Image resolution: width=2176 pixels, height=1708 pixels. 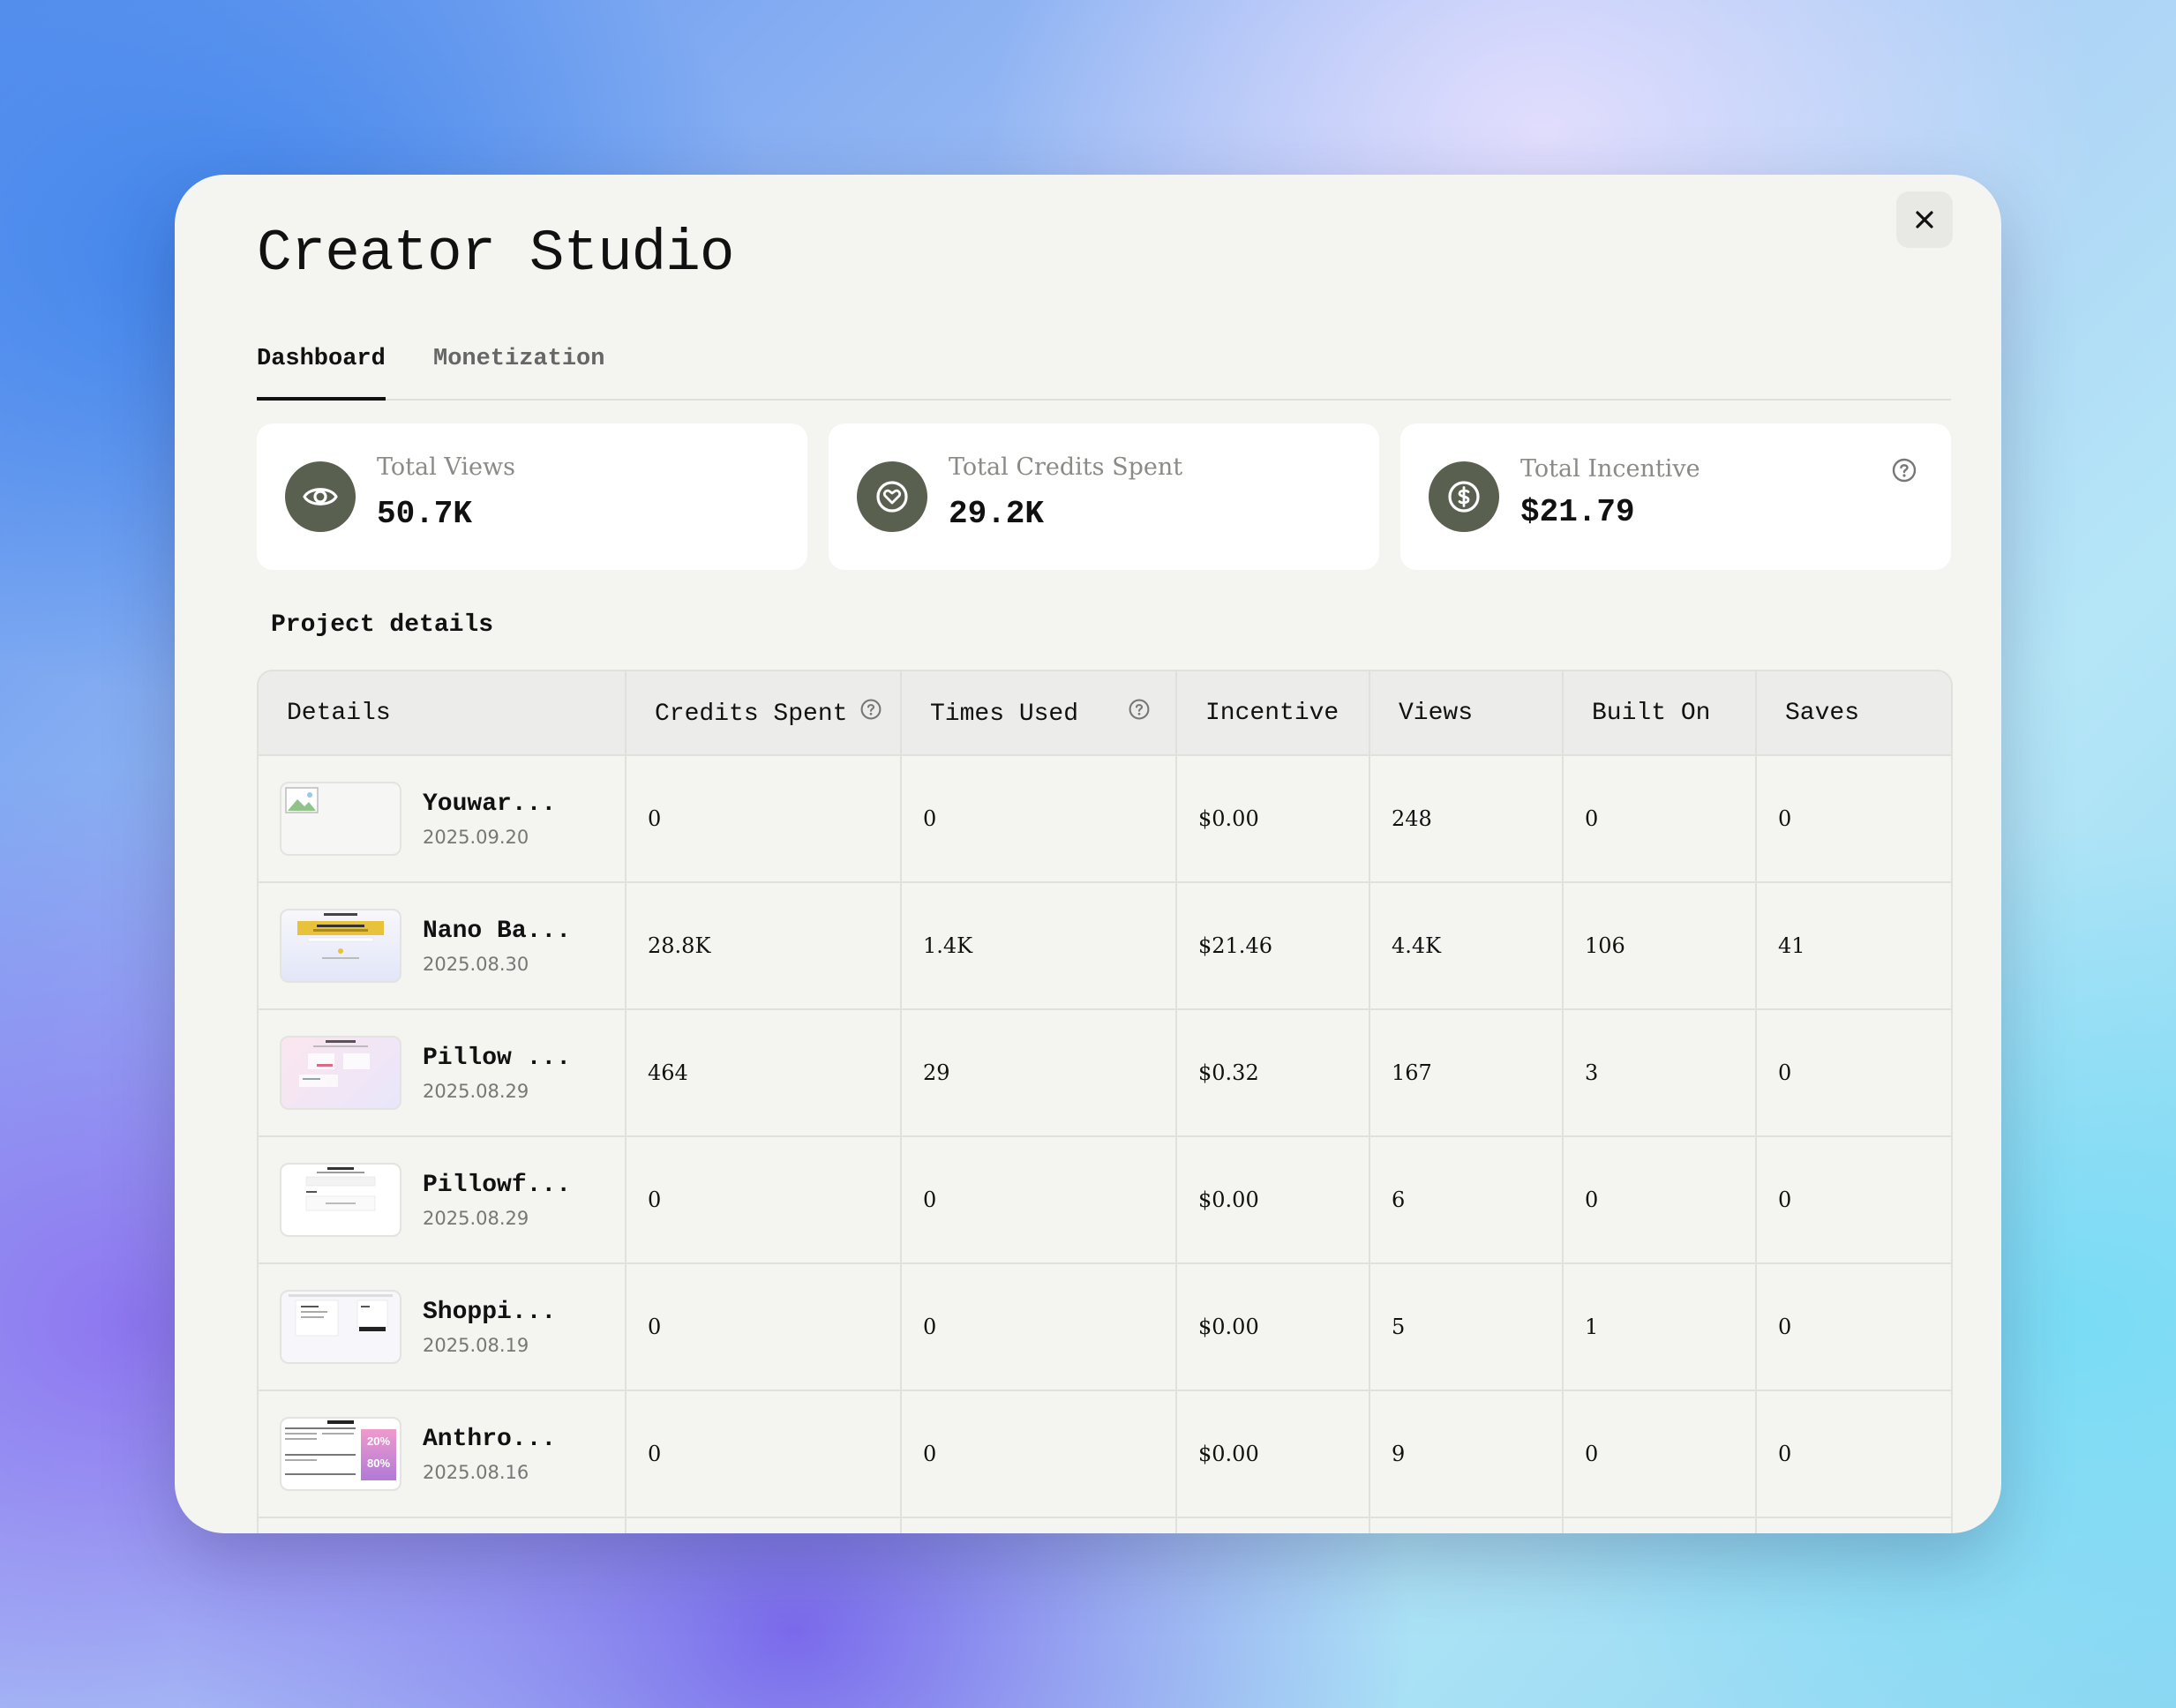 I want to click on table-row: Shoppi... 2025.08.19 0 0 $0.00 5 1 0, so click(x=1105, y=1327).